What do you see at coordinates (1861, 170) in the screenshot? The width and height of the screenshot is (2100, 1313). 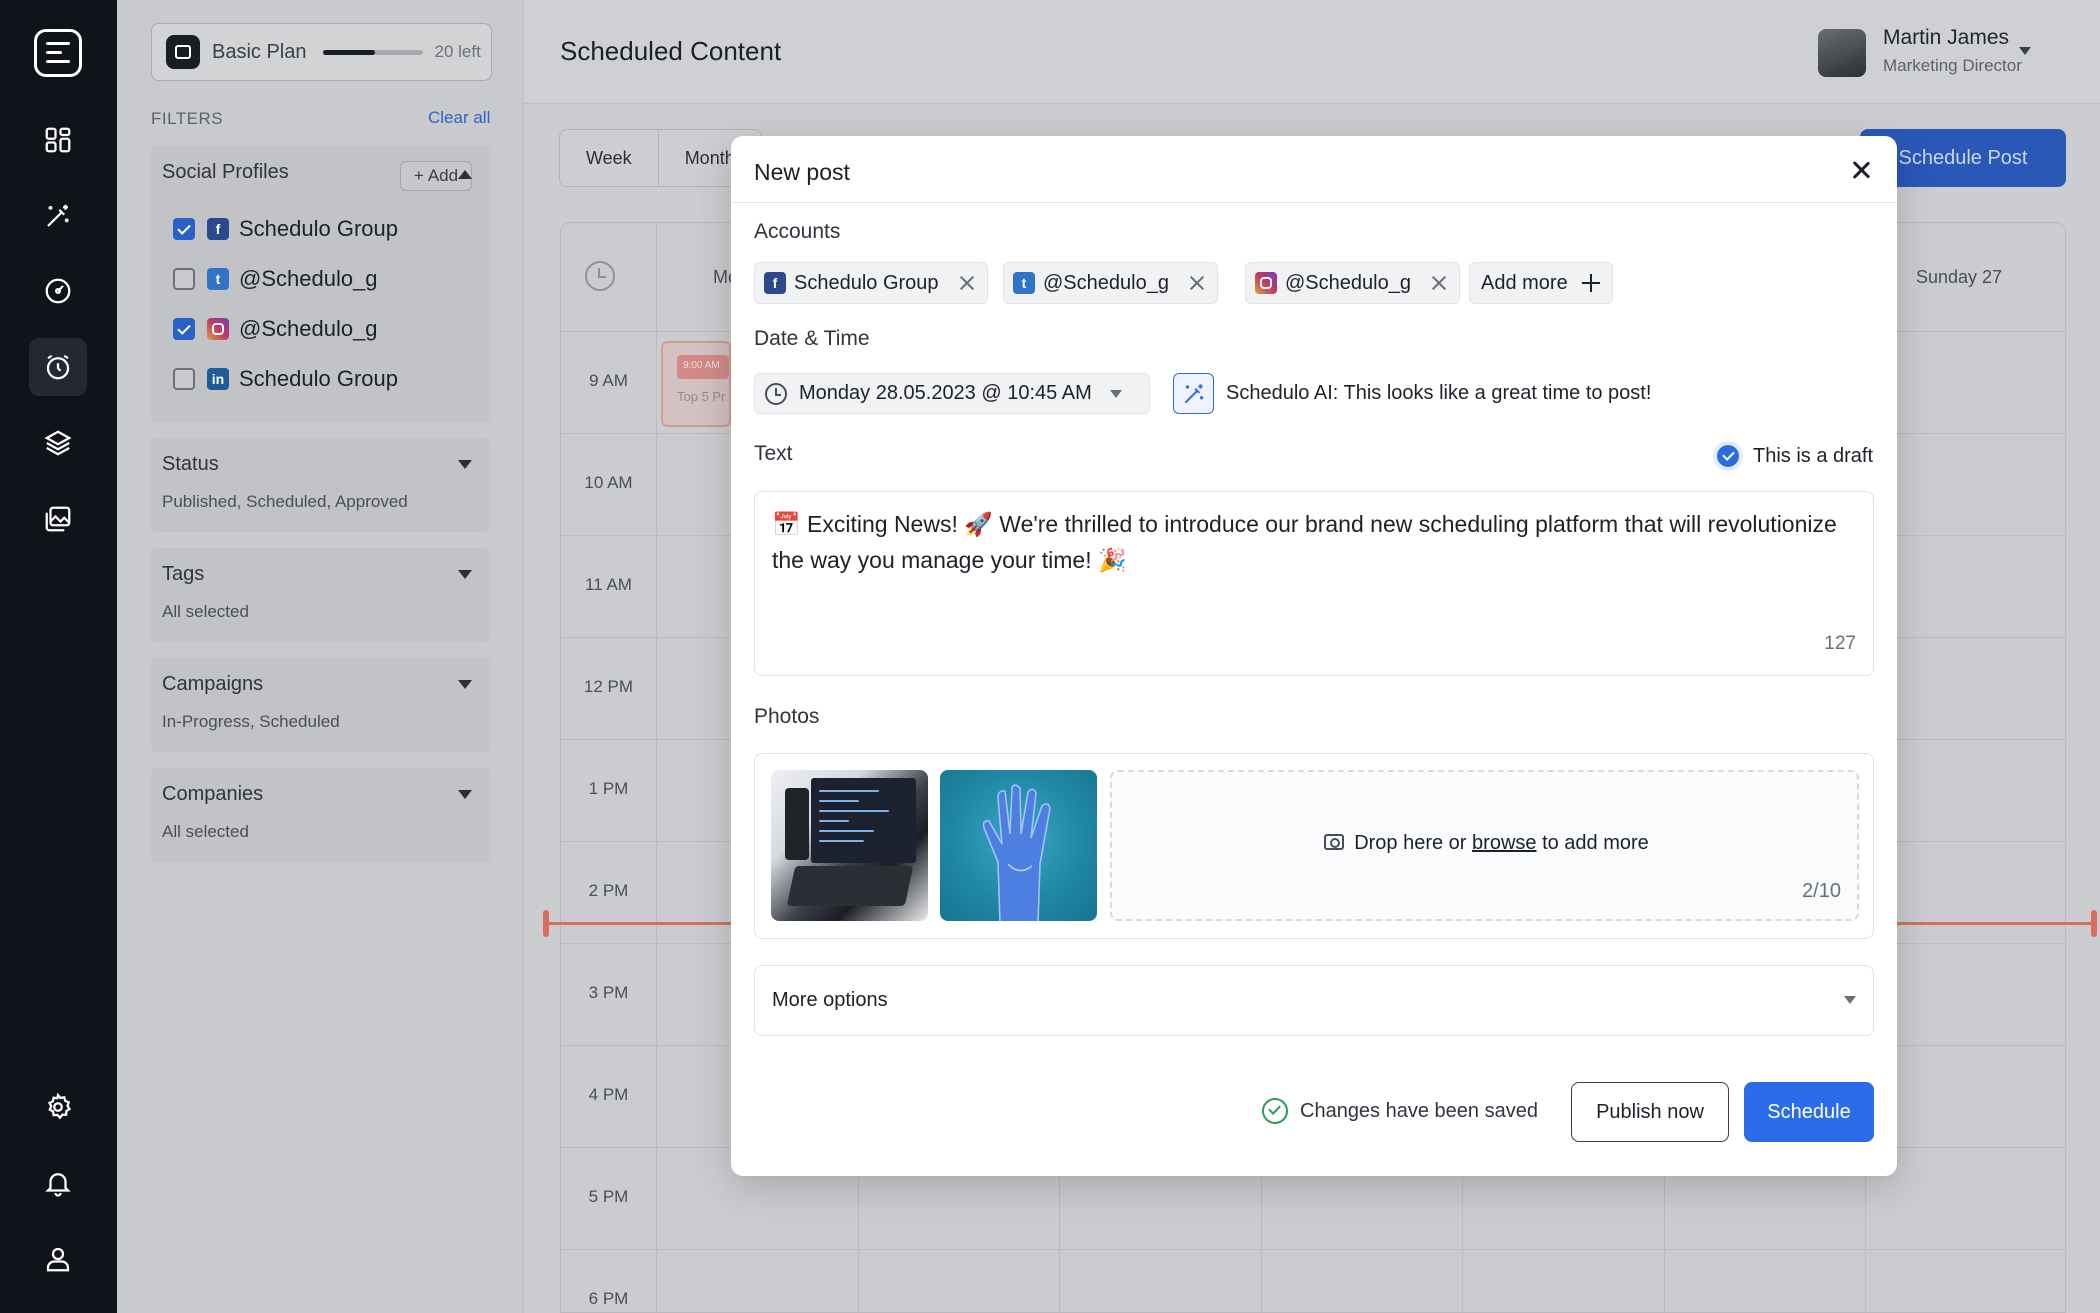 I see `close-icon` at bounding box center [1861, 170].